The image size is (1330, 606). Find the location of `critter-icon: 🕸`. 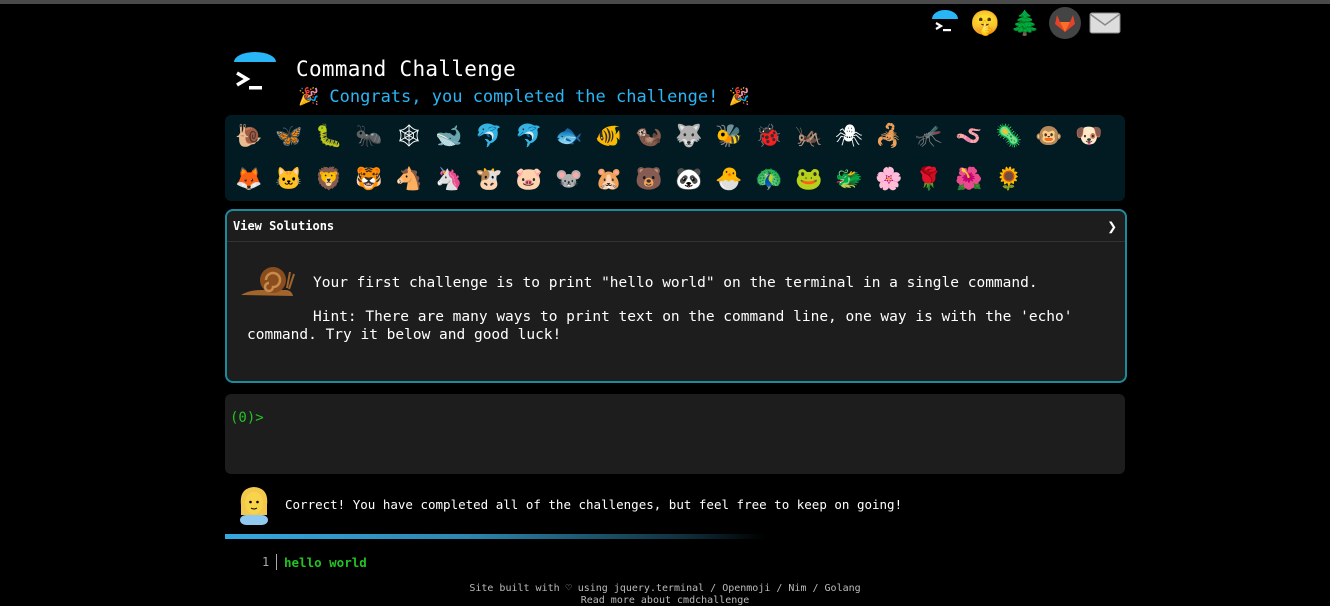

critter-icon: 🕸 is located at coordinates (409, 136).